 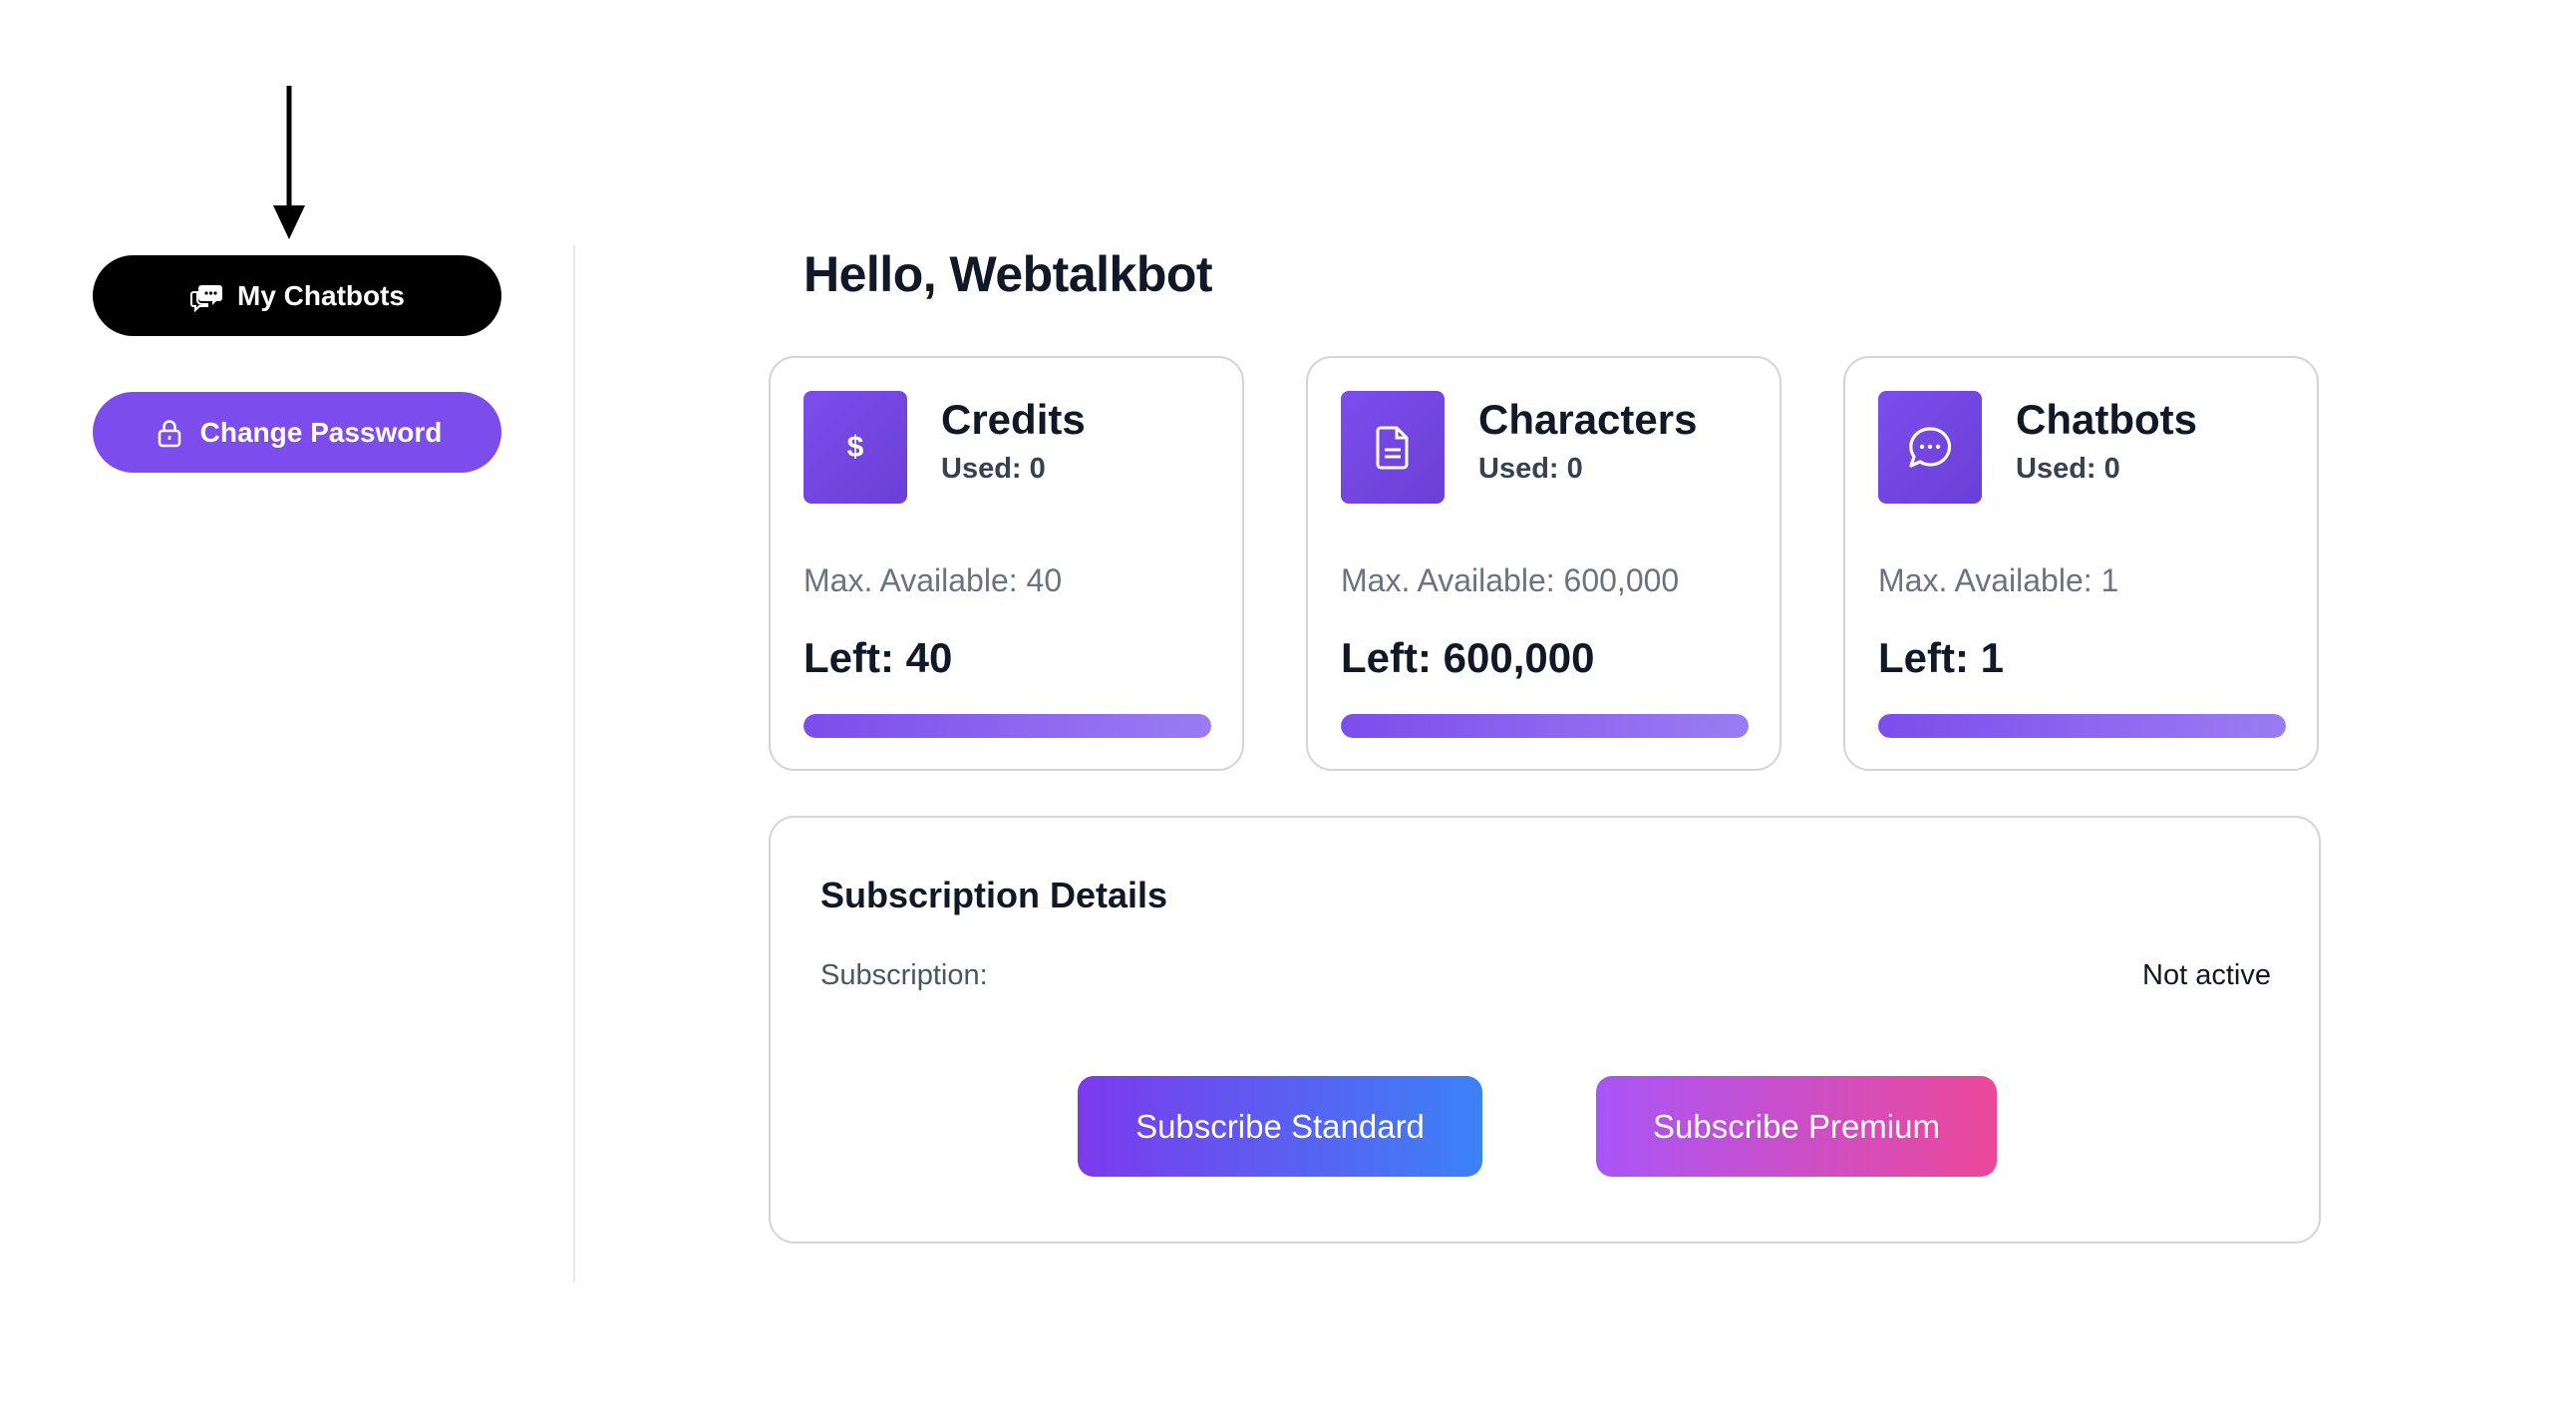 What do you see at coordinates (1941, 658) in the screenshot?
I see `card-left: Left: 1` at bounding box center [1941, 658].